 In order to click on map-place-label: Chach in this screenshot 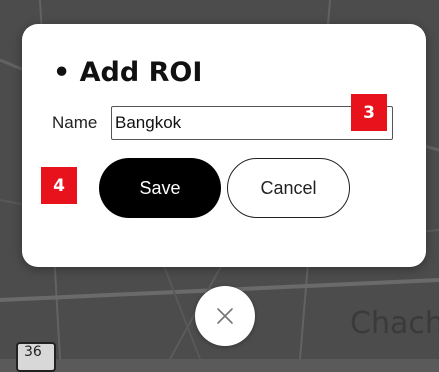, I will do `click(394, 323)`.